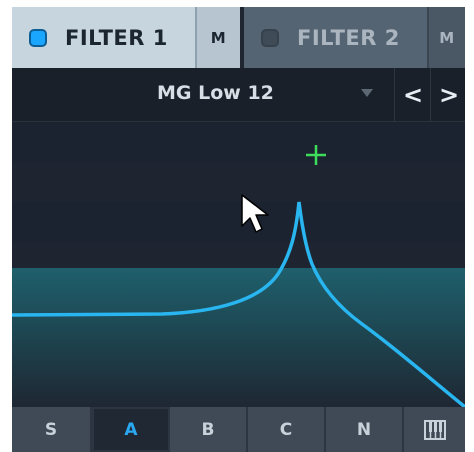 Image resolution: width=474 pixels, height=452 pixels. I want to click on preset-prev-button: <, so click(413, 94).